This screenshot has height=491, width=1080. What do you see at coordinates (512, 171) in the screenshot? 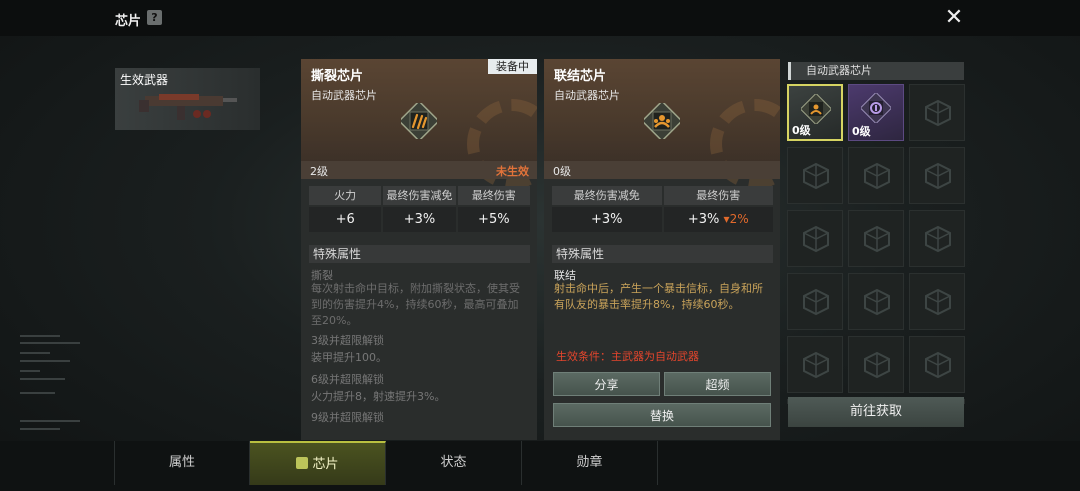
I see `chip-status: 未生效` at bounding box center [512, 171].